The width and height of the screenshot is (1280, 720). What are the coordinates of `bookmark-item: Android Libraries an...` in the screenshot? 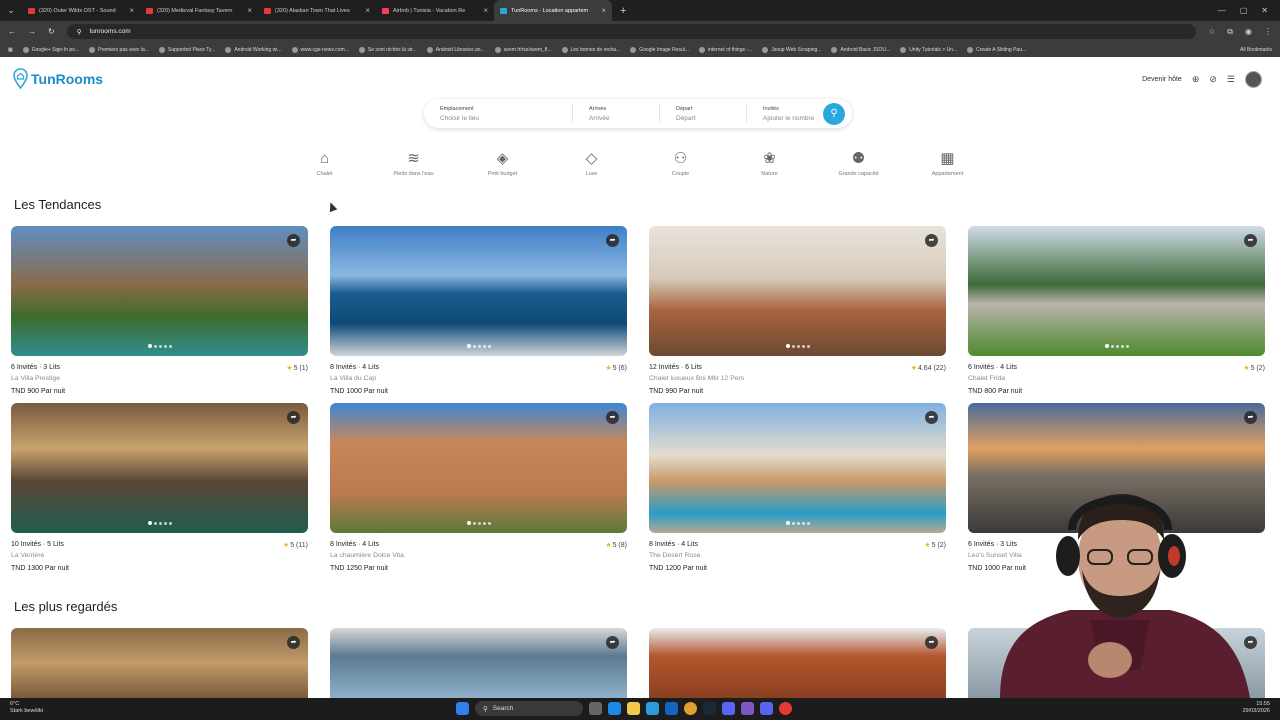 It's located at (455, 49).